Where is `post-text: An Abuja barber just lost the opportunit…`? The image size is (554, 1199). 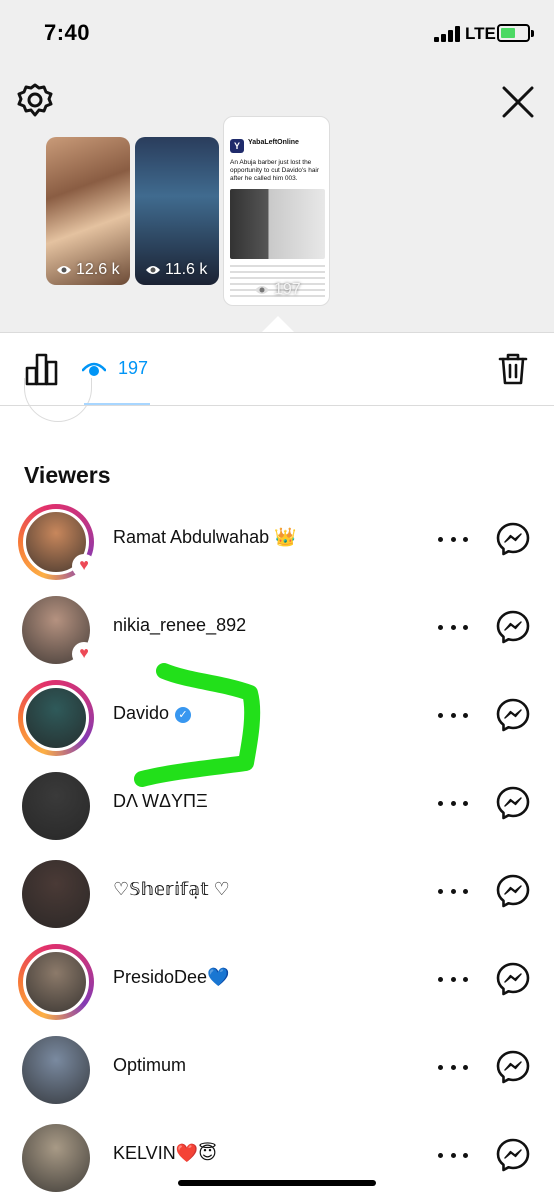
post-text: An Abuja barber just lost the opportunit… is located at coordinates (275, 170).